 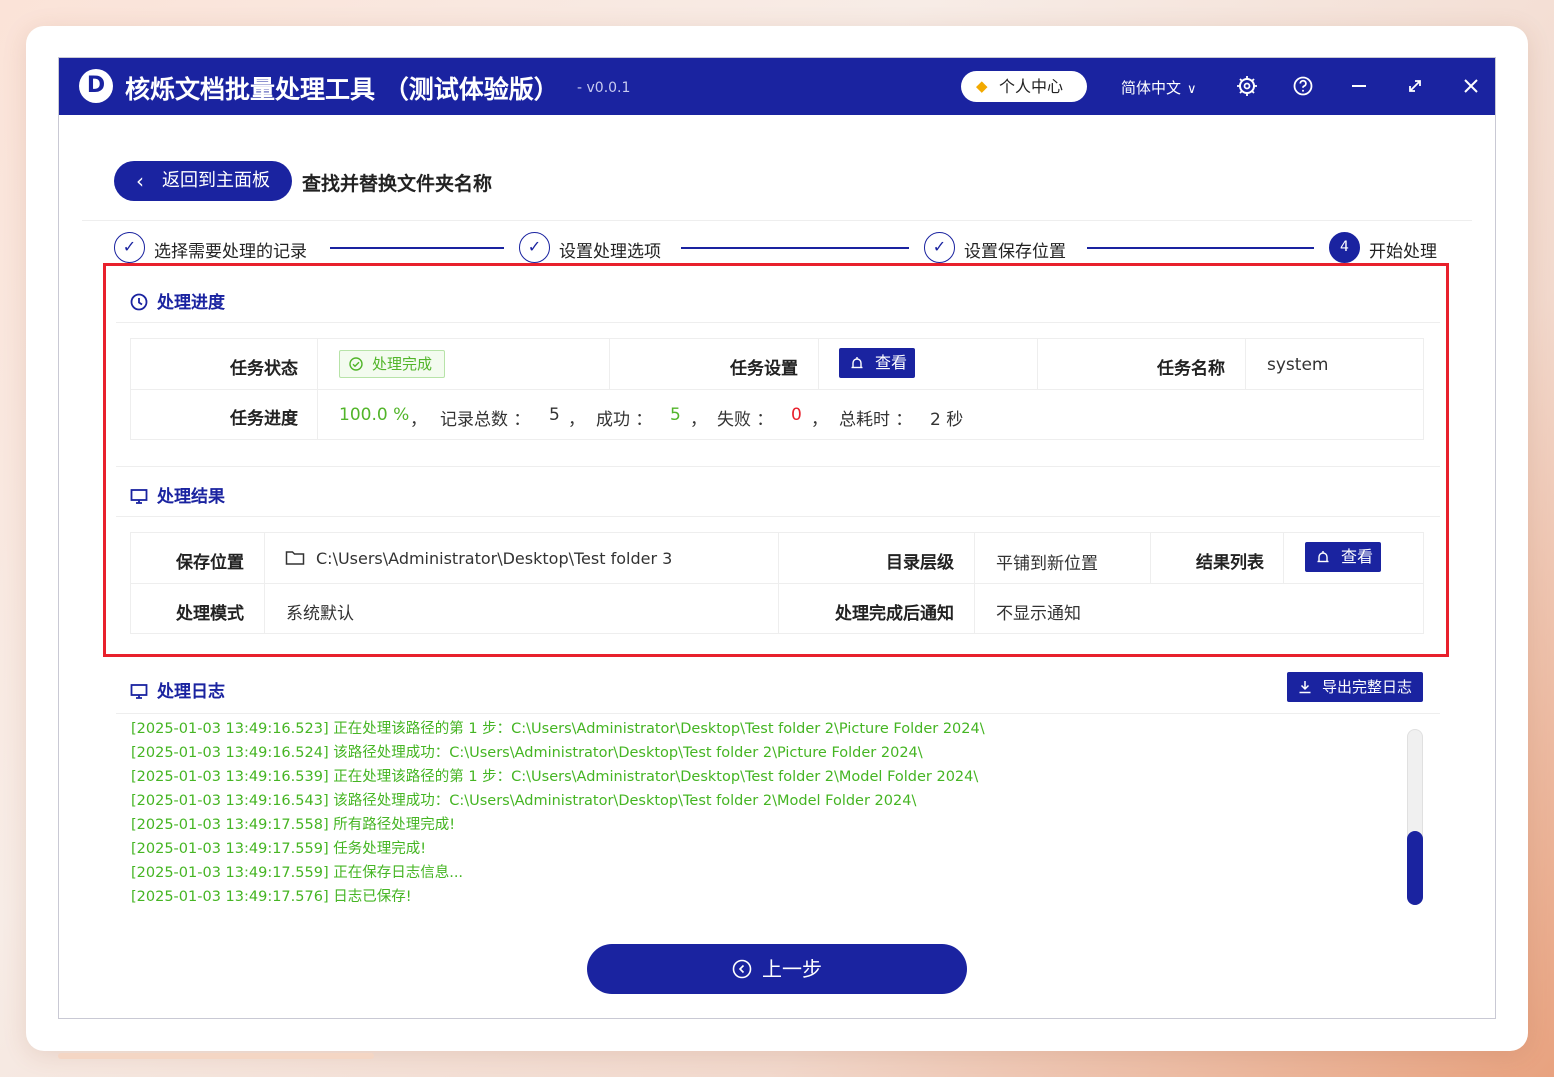 What do you see at coordinates (796, 415) in the screenshot?
I see `fail-value: 0` at bounding box center [796, 415].